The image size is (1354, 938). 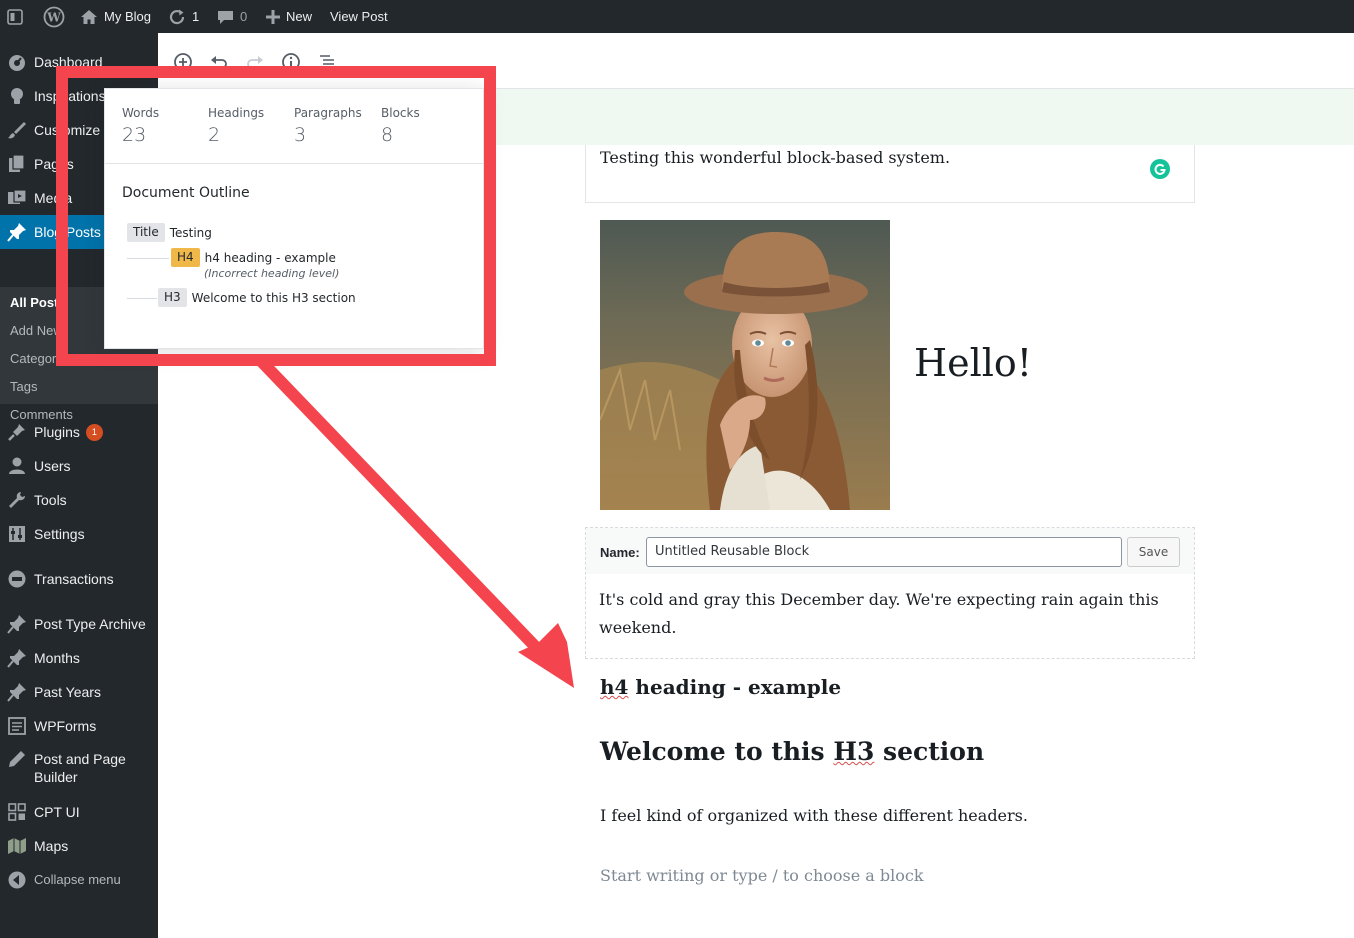 What do you see at coordinates (17, 846) in the screenshot?
I see `map-icon` at bounding box center [17, 846].